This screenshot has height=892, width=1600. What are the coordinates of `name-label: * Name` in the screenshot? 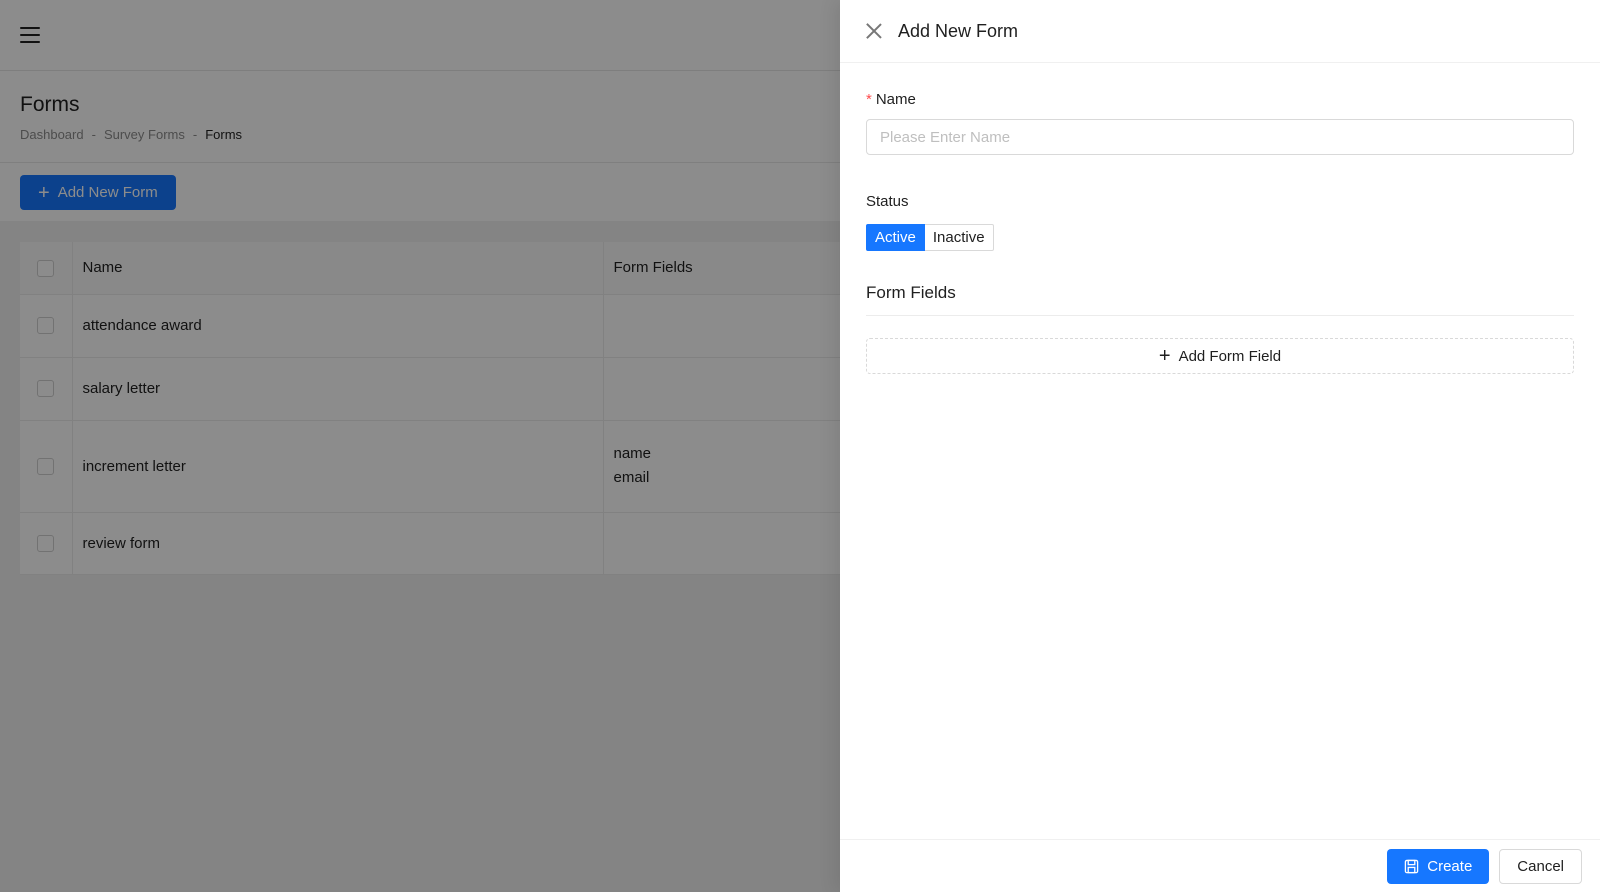 It's located at (1220, 99).